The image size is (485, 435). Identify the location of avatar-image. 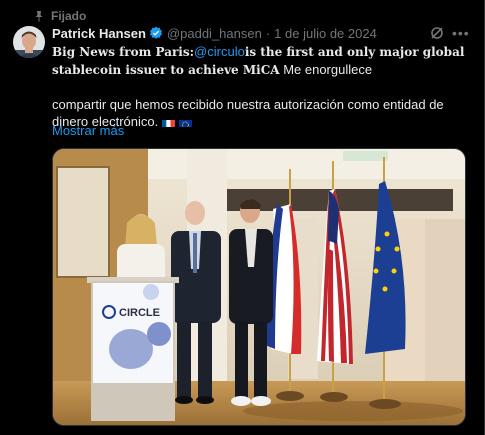
(29, 42).